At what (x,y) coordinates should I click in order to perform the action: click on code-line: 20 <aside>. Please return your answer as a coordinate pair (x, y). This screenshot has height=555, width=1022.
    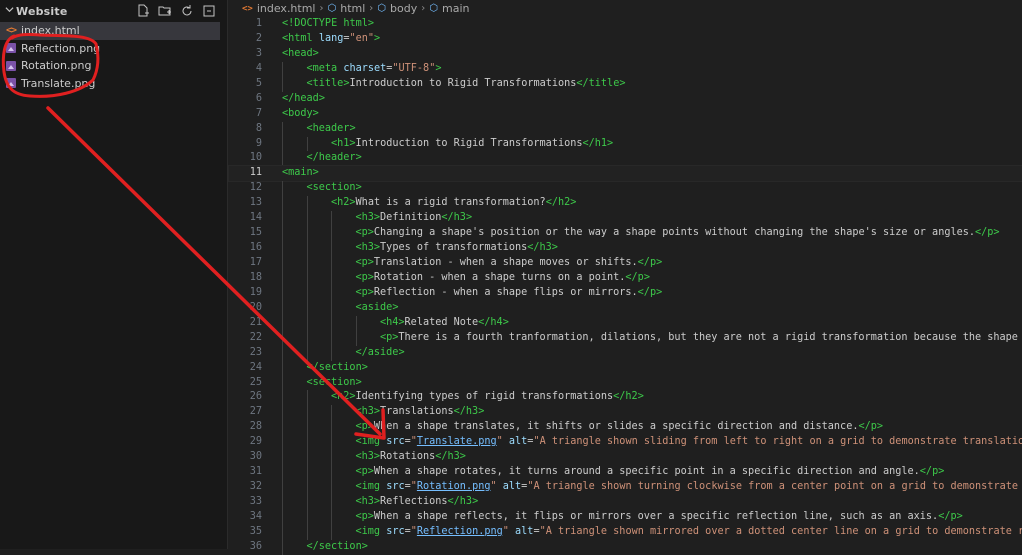
    Looking at the image, I should click on (625, 308).